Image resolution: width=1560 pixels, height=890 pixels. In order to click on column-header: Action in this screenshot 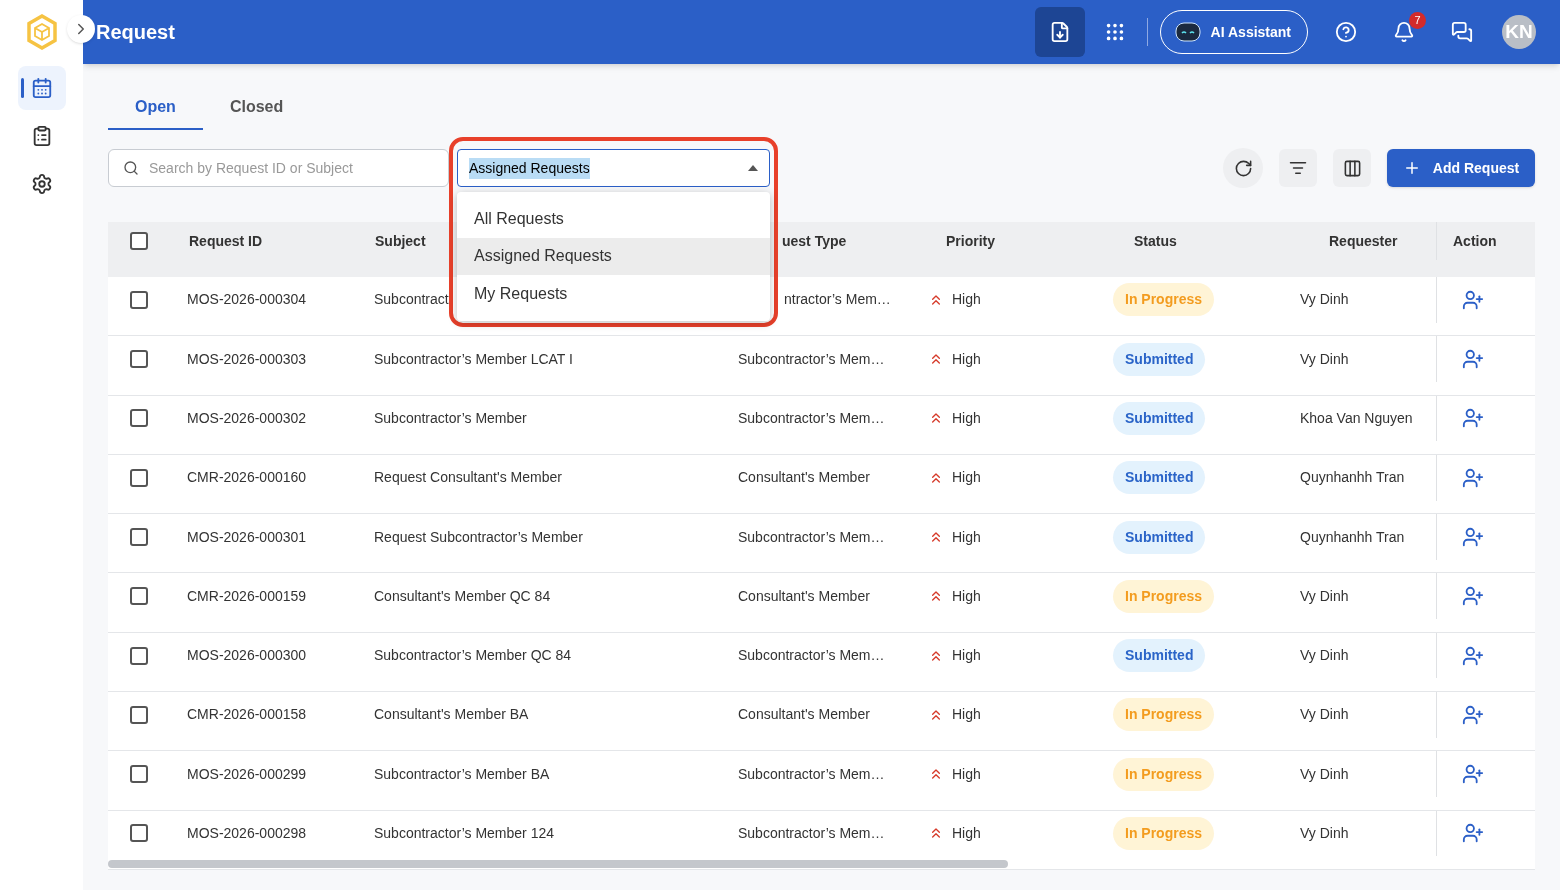, I will do `click(1475, 241)`.